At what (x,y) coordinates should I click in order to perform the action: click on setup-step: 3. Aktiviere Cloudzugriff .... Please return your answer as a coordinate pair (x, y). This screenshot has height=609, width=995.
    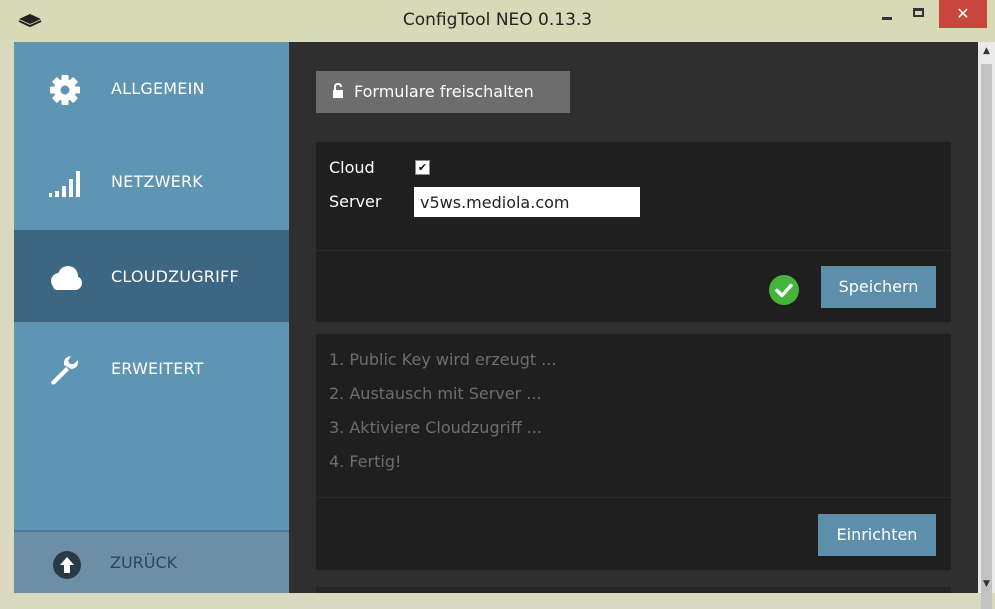
    Looking at the image, I should click on (435, 427).